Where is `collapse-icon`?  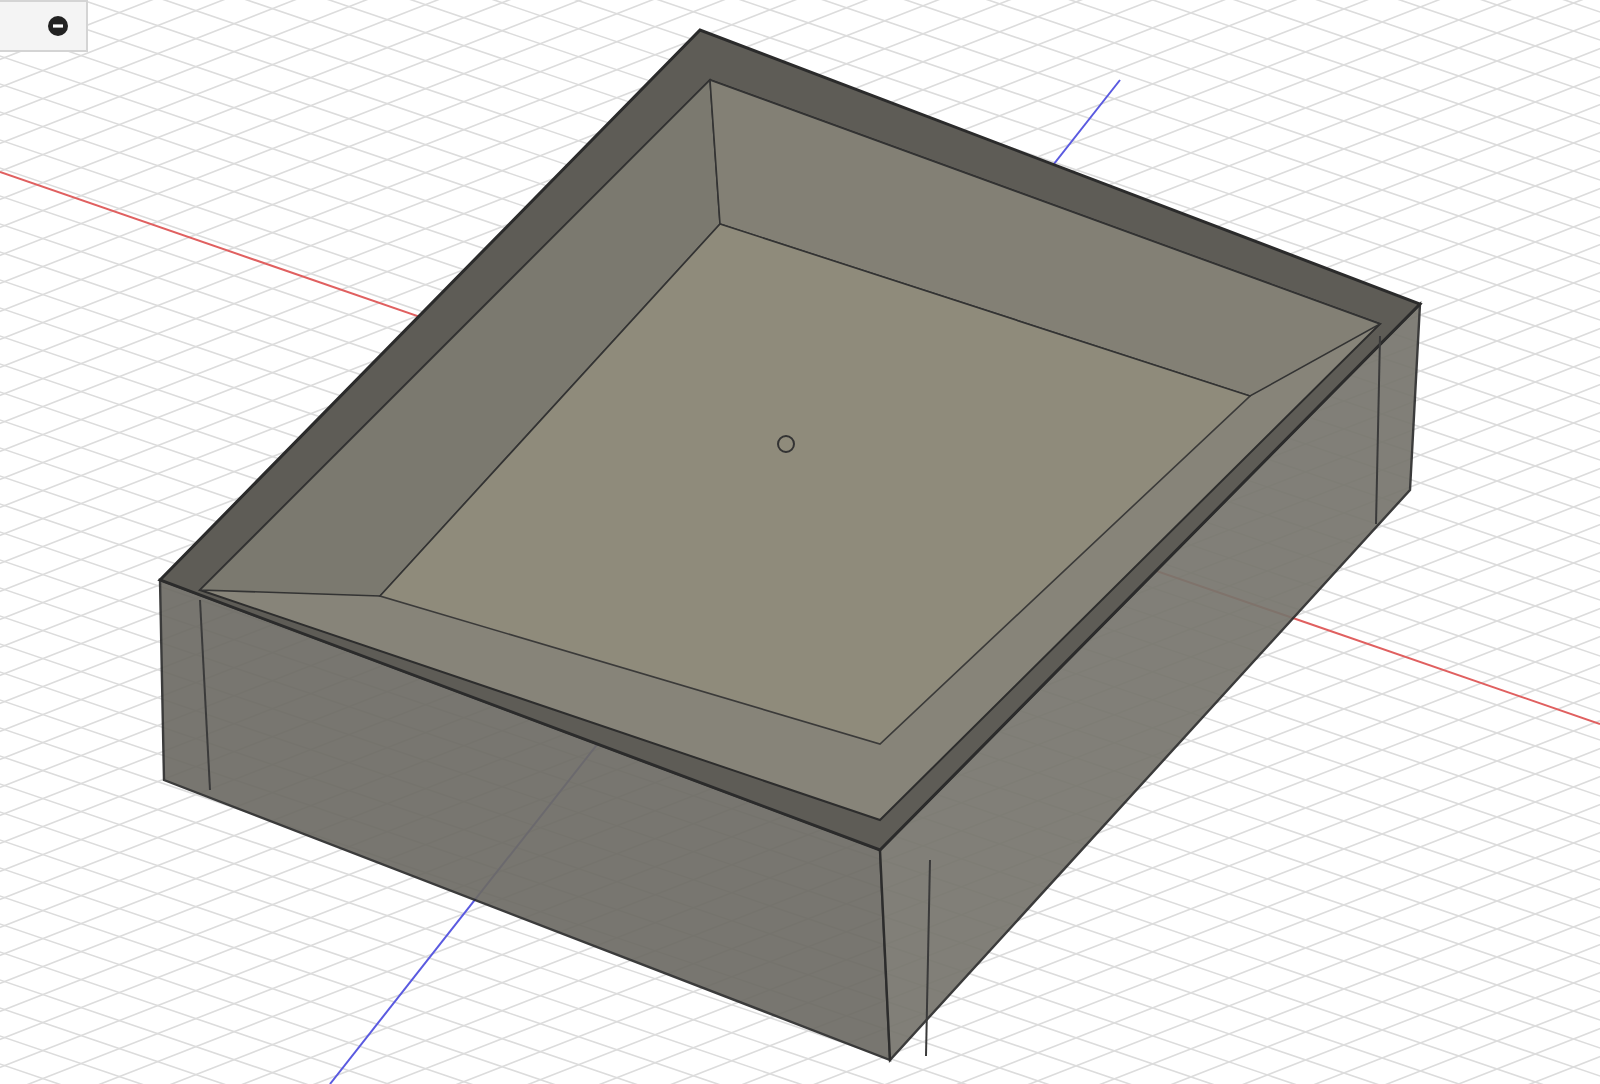 collapse-icon is located at coordinates (58, 26).